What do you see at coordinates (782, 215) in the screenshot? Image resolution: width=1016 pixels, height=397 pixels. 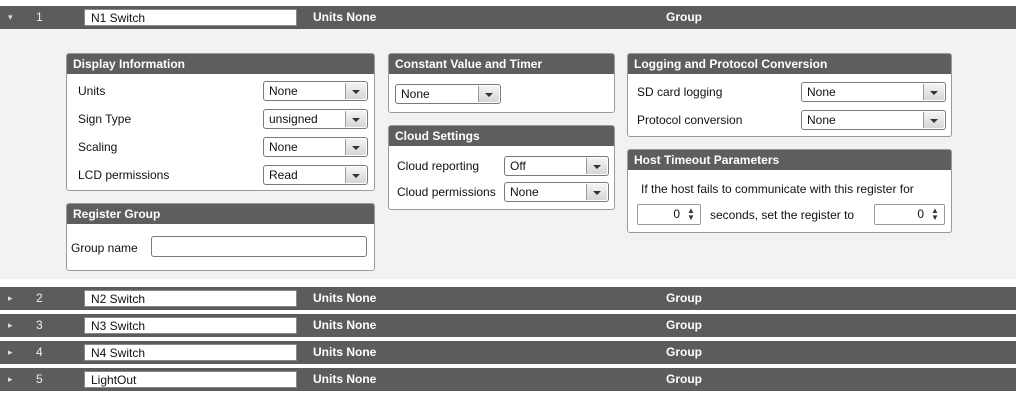 I see `seconds-set-register-text: seconds, set the register to` at bounding box center [782, 215].